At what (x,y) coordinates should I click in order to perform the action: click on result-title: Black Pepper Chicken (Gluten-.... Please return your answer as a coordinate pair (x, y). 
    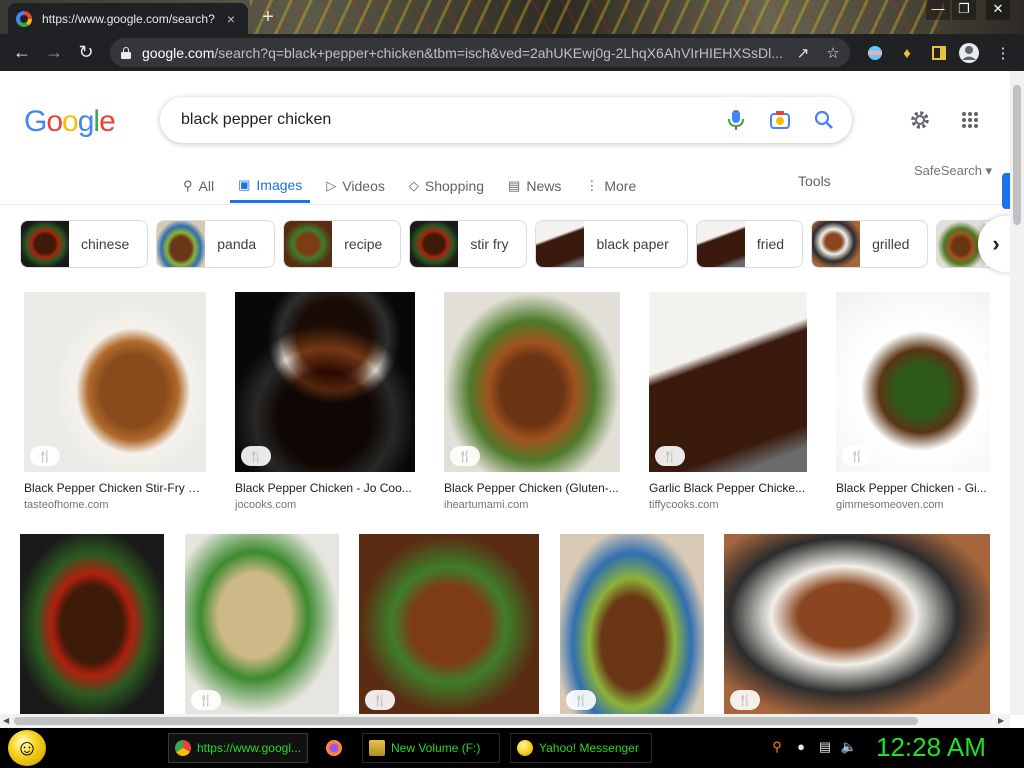
    Looking at the image, I should click on (532, 488).